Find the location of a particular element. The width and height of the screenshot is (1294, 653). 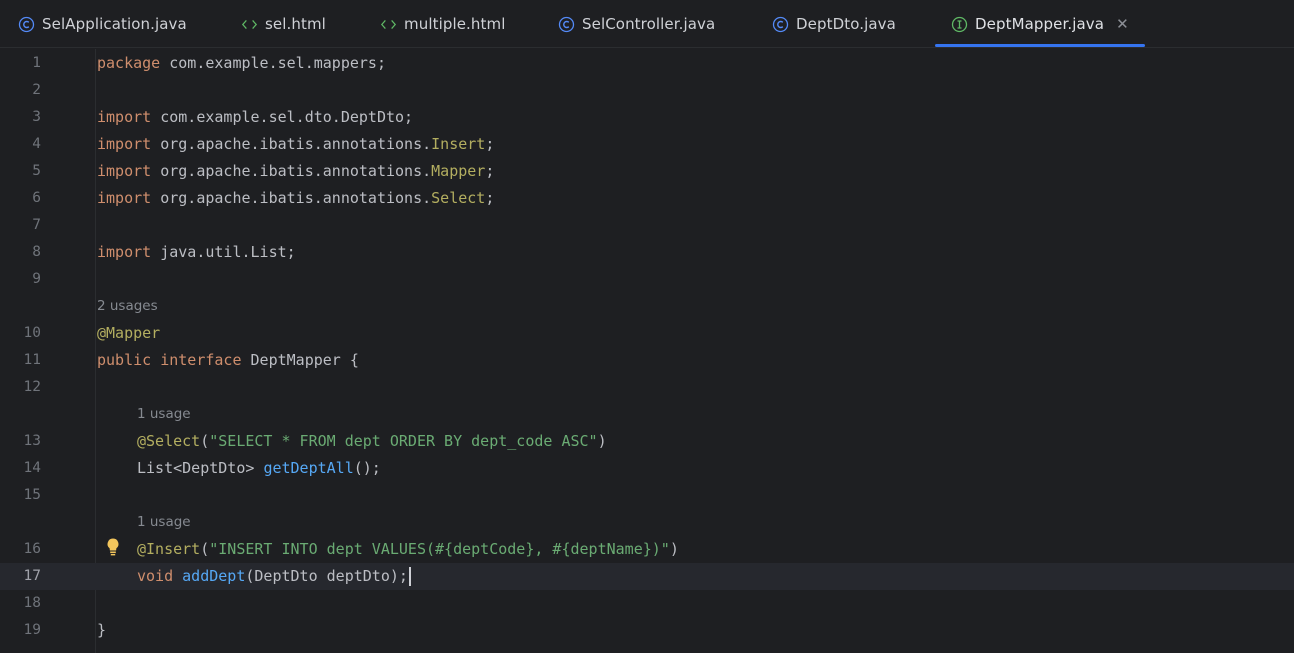

line-number: 4 is located at coordinates (36, 144).